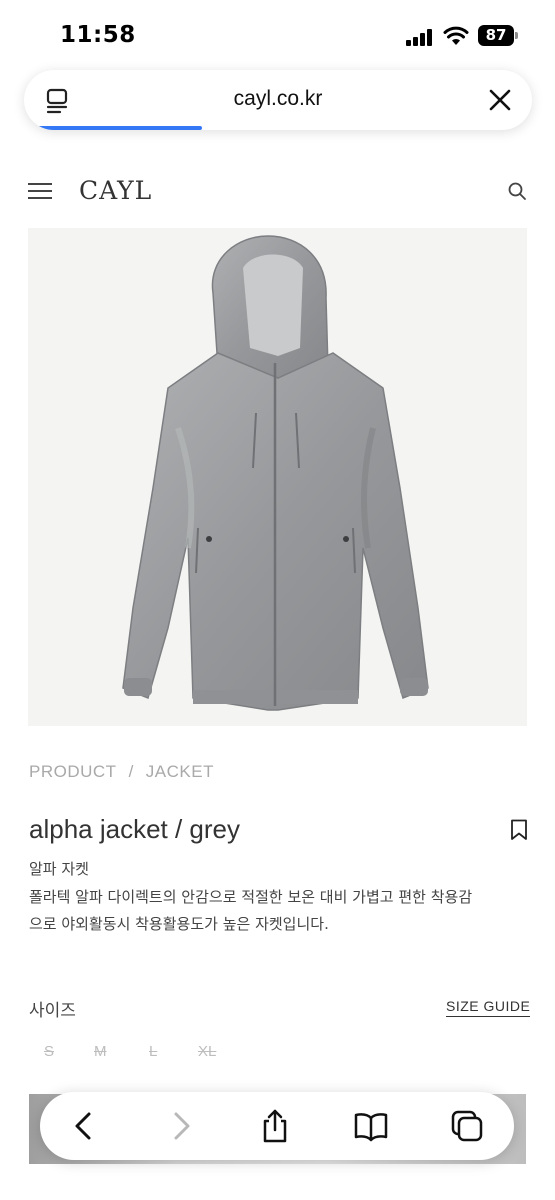 Image resolution: width=555 pixels, height=1200 pixels. What do you see at coordinates (180, 771) in the screenshot?
I see `breadcrumb-item-jacket: JACKET` at bounding box center [180, 771].